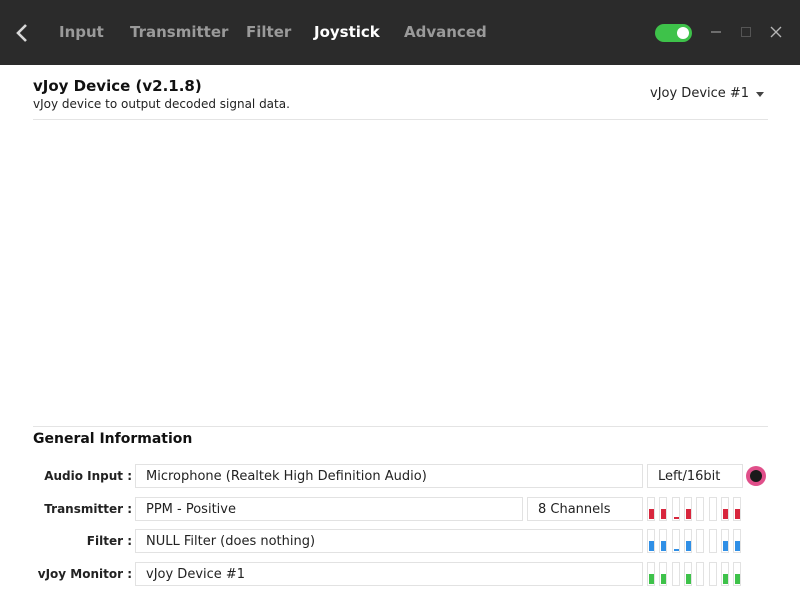  What do you see at coordinates (179, 32) in the screenshot?
I see `tab-transmitter: Transmitter` at bounding box center [179, 32].